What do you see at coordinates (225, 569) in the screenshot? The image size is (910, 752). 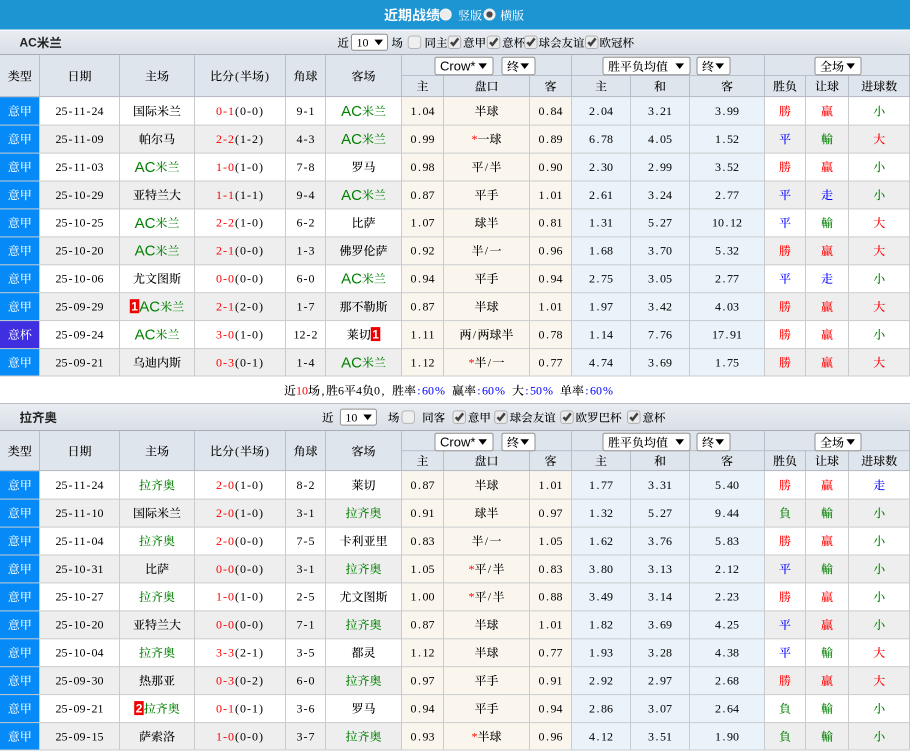 I see `svg-text: 0-0` at bounding box center [225, 569].